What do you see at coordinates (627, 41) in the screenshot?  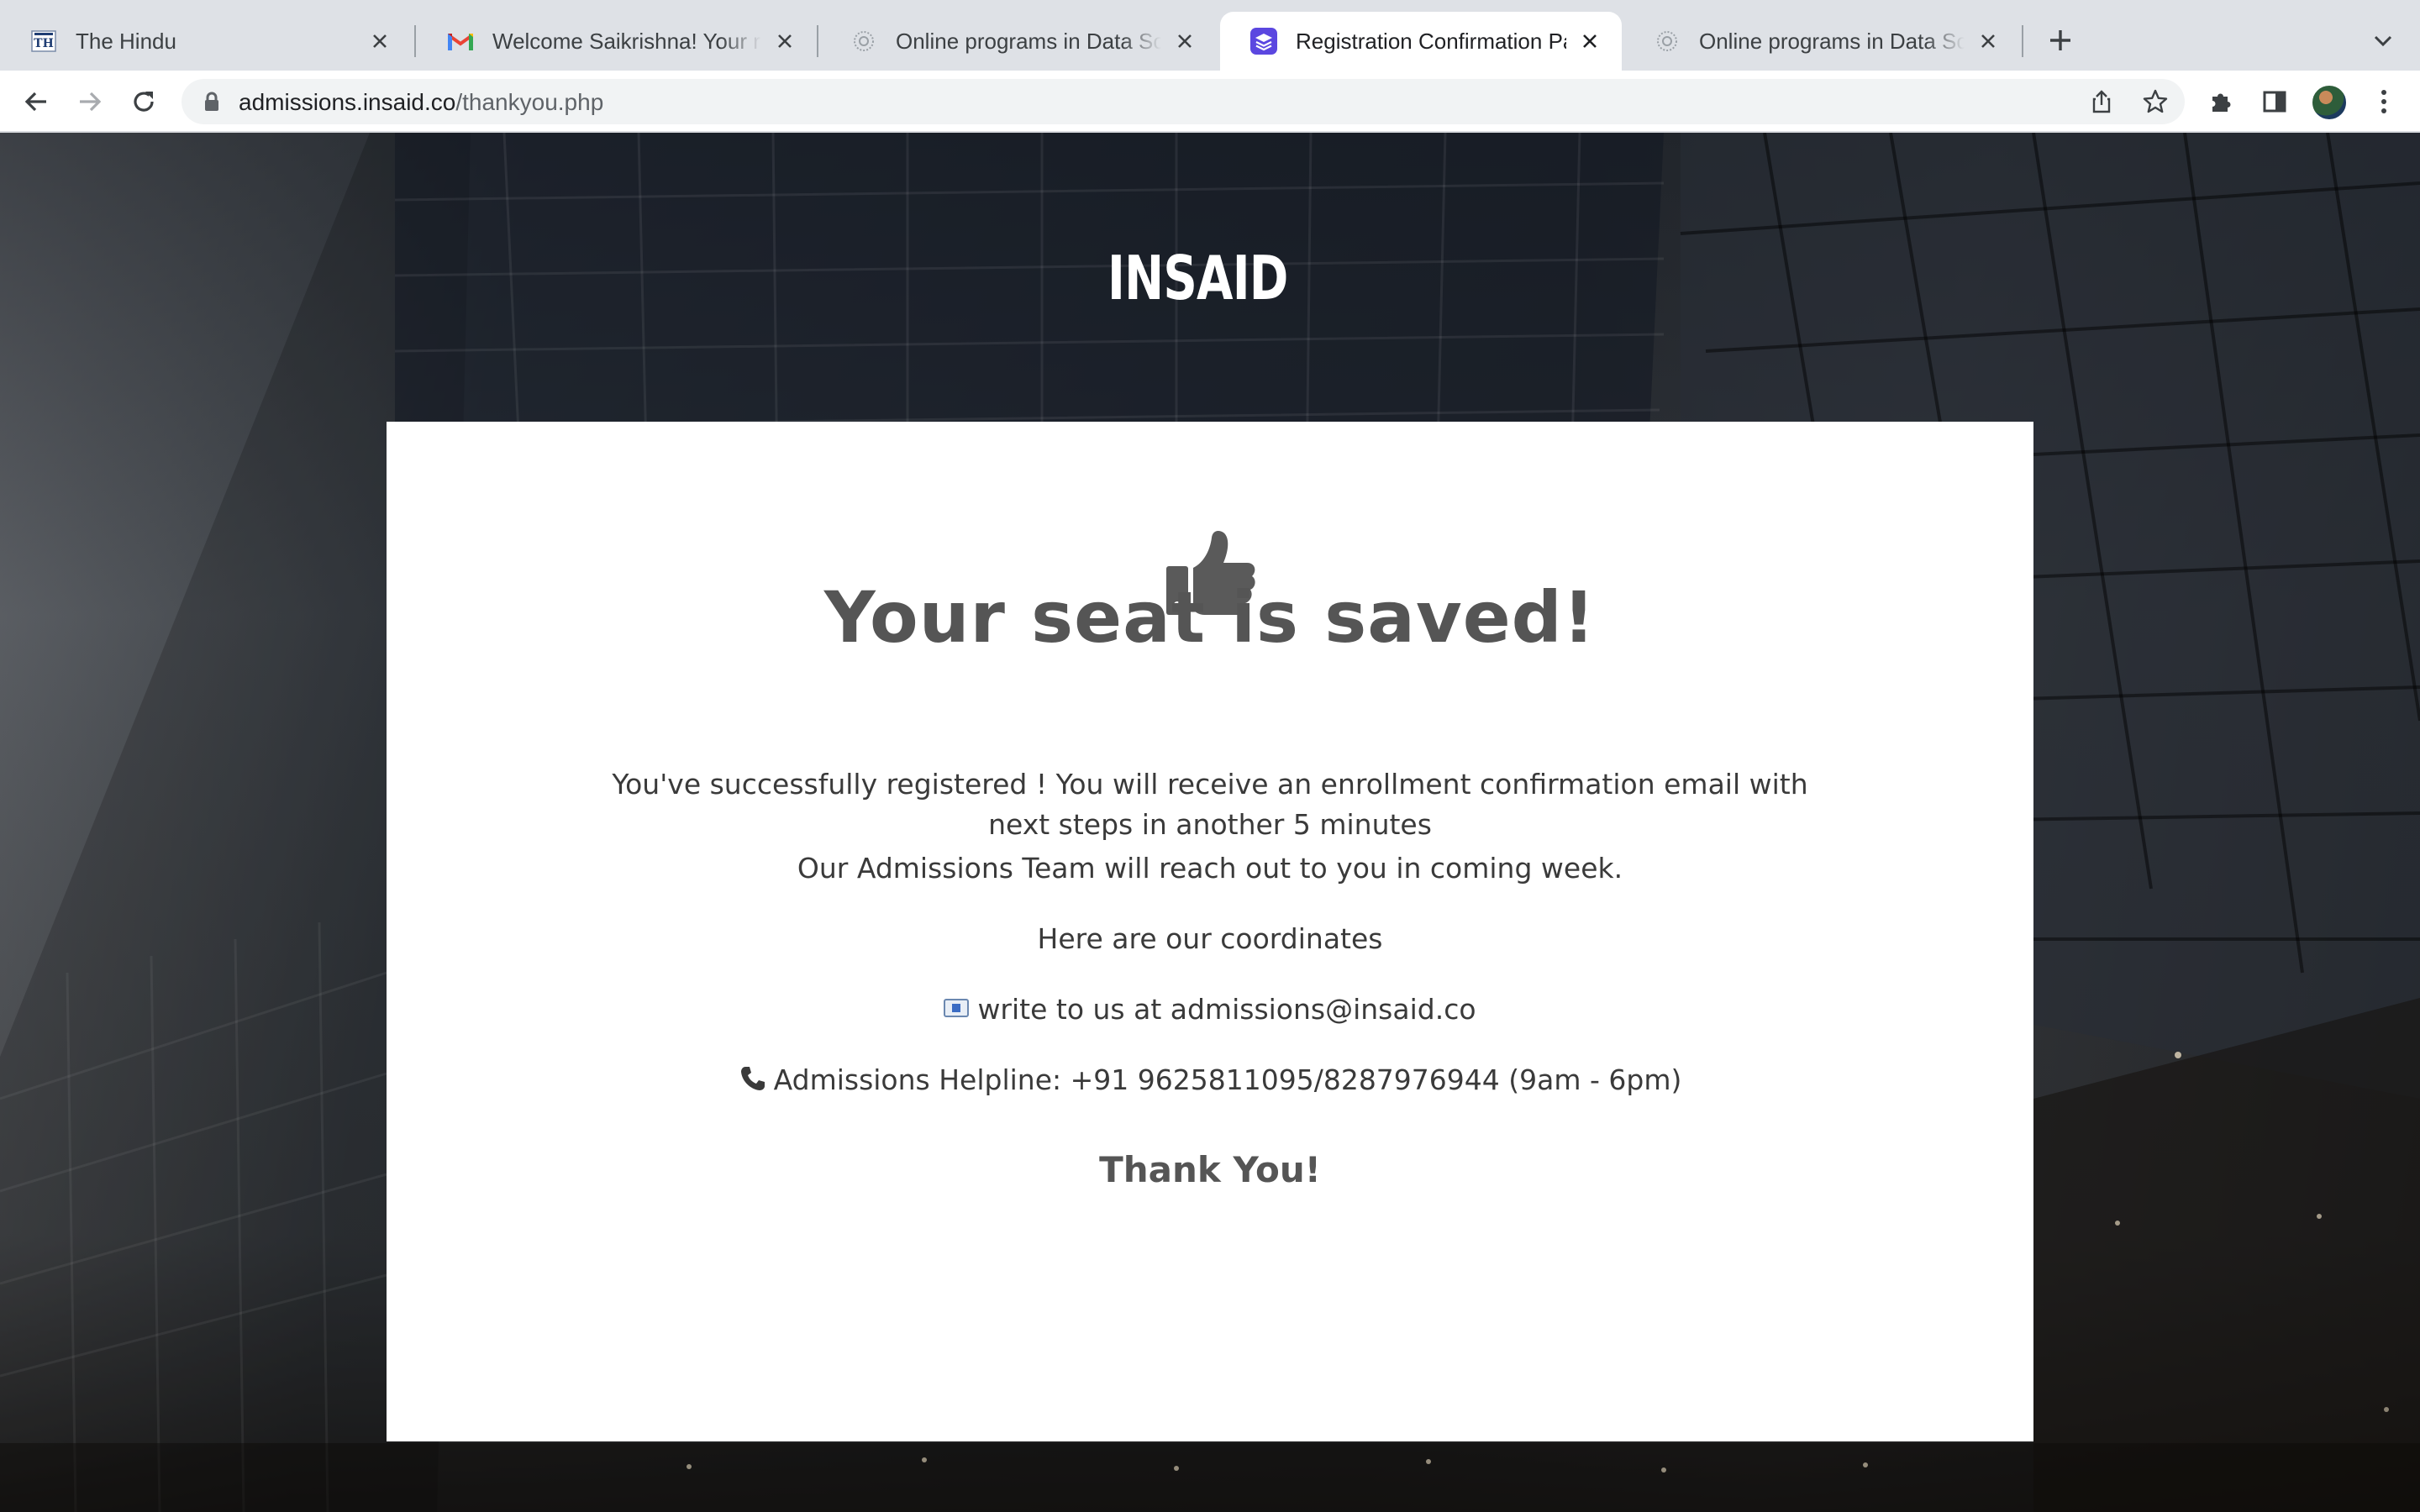 I see `tab-title: Welcome Saikrishna! Your registration` at bounding box center [627, 41].